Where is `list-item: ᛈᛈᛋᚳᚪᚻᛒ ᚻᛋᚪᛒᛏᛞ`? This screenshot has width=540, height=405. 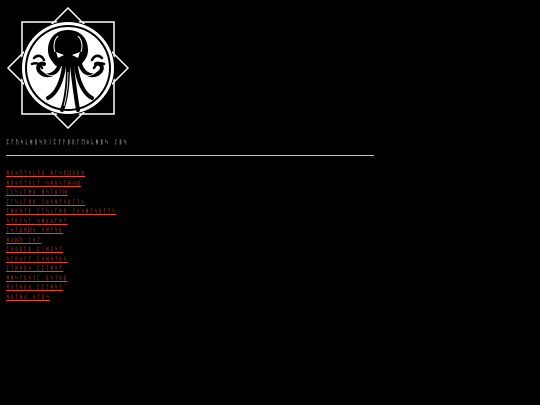 list-item: ᛈᛈᛋᚳᚪᚻᛒ ᚻᛋᚪᛒᛏᛞ is located at coordinates (61, 190).